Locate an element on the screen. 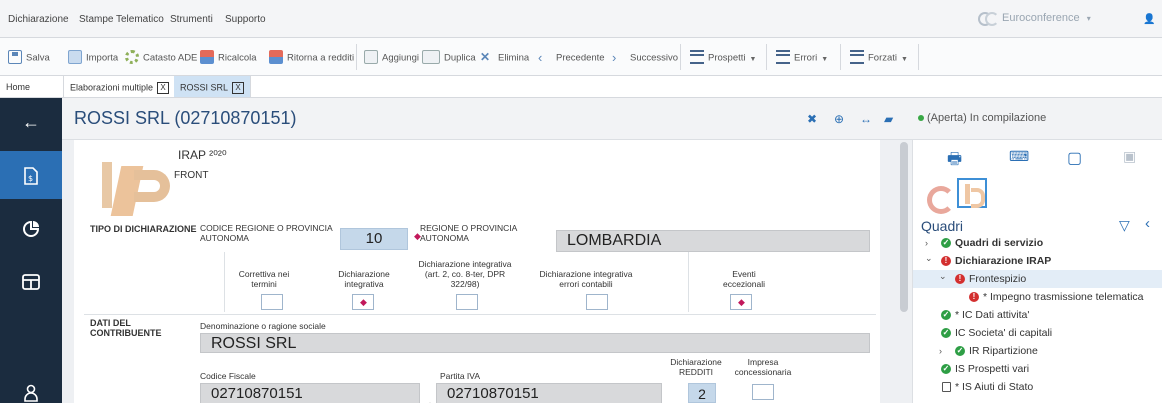  pie-chart-icon is located at coordinates (31, 229).